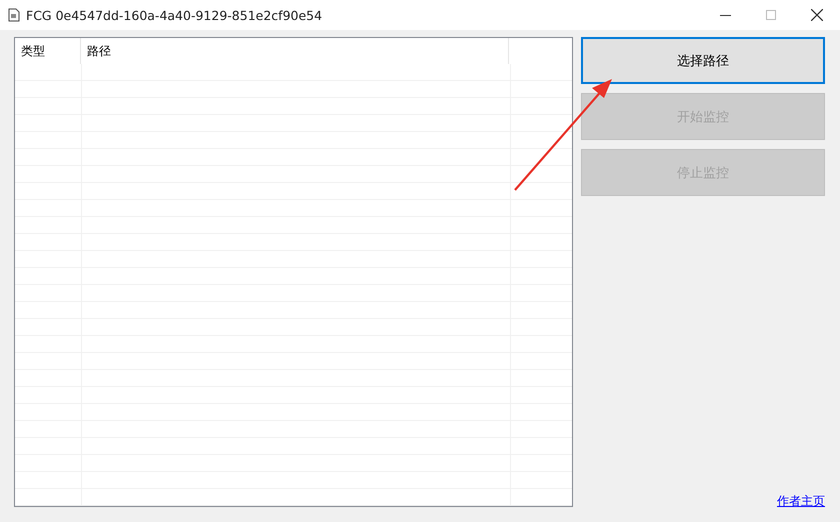 This screenshot has height=522, width=840. Describe the element at coordinates (295, 51) in the screenshot. I see `column-header: 路径` at that location.